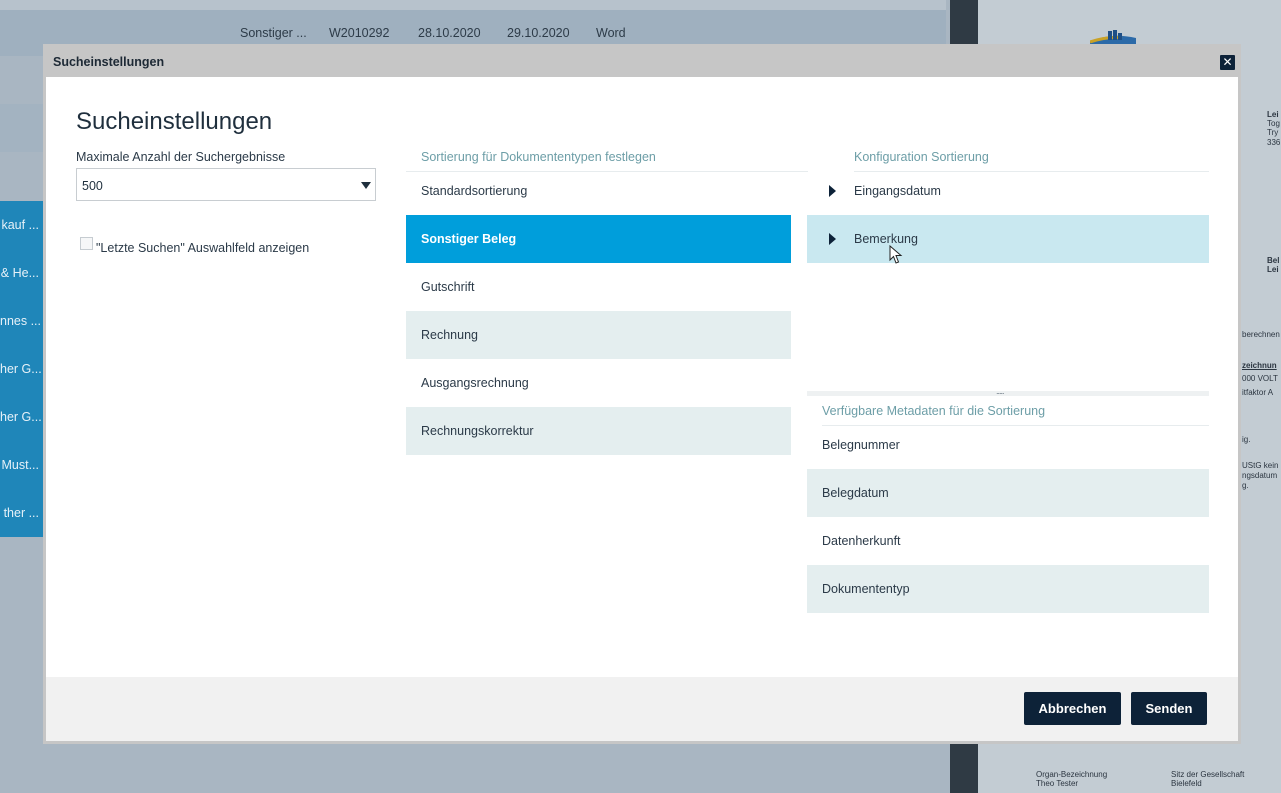 The image size is (1281, 793). I want to click on max-results-value: 500, so click(92, 186).